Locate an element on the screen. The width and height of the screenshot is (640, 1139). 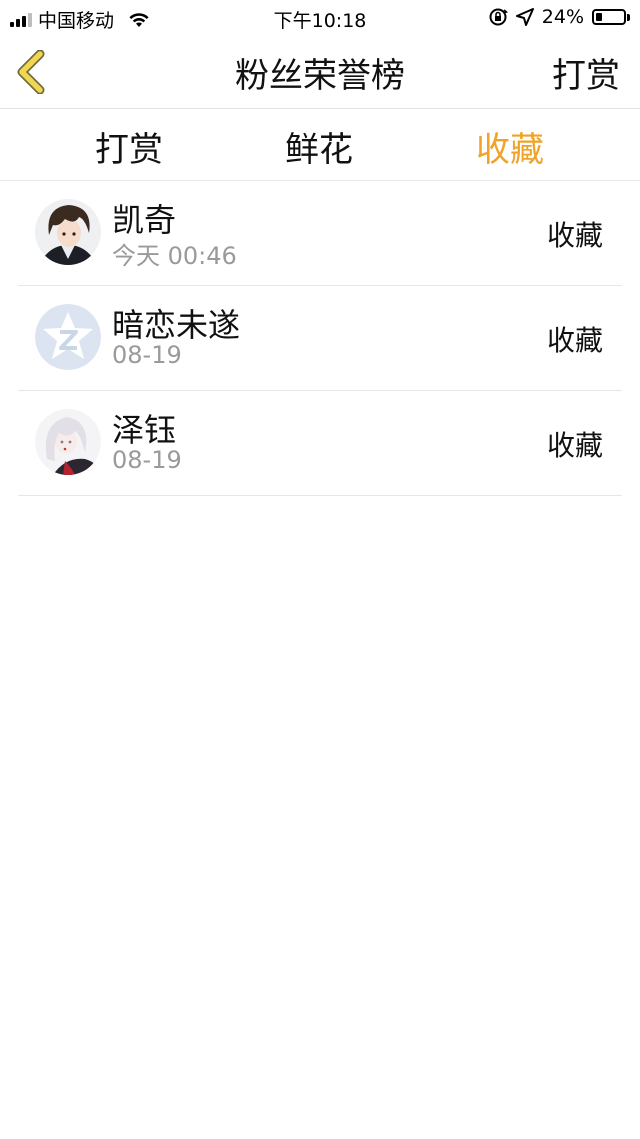
battery-icon is located at coordinates (611, 17).